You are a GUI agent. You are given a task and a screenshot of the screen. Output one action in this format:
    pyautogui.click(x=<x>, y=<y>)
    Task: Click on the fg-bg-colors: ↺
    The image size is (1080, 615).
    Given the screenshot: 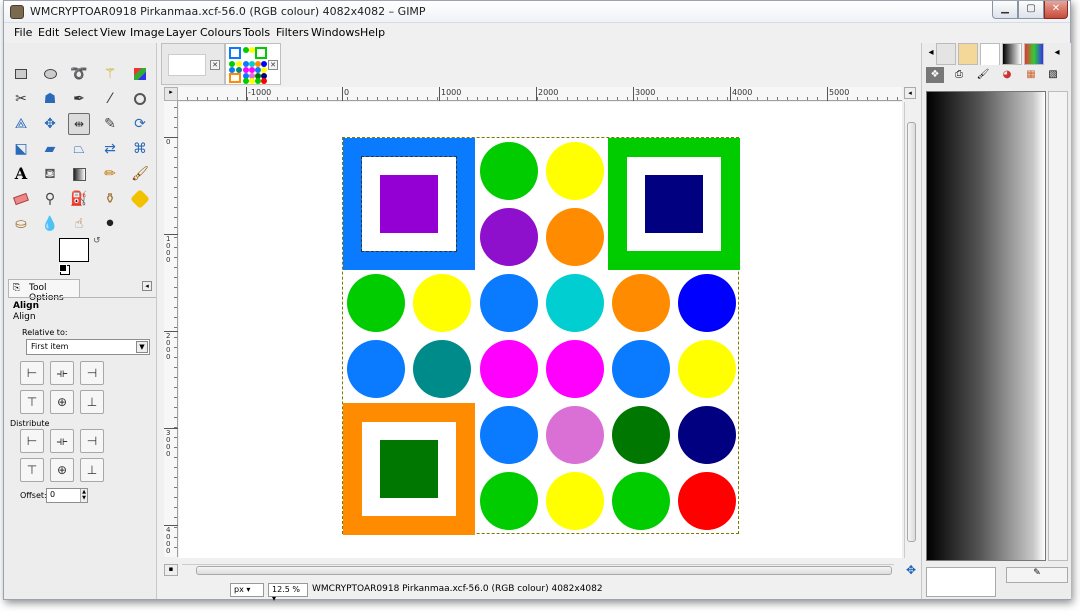 What is the action you would take?
    pyautogui.click(x=82, y=255)
    